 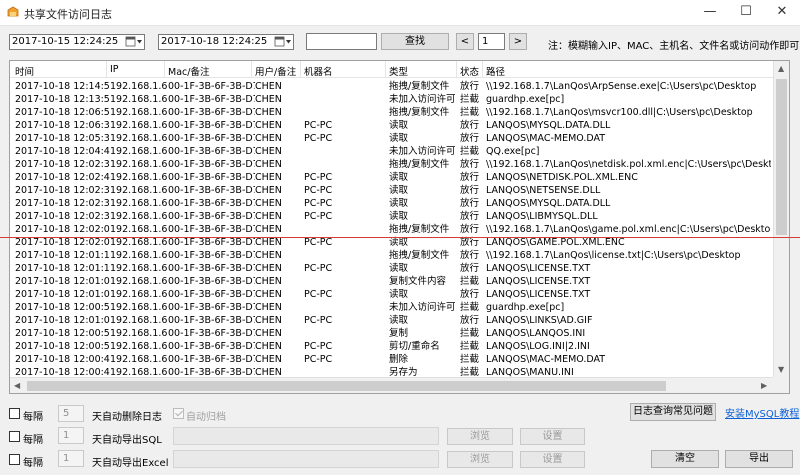 What do you see at coordinates (673, 412) in the screenshot?
I see `log-query-faq-button: 日志查询常见问题` at bounding box center [673, 412].